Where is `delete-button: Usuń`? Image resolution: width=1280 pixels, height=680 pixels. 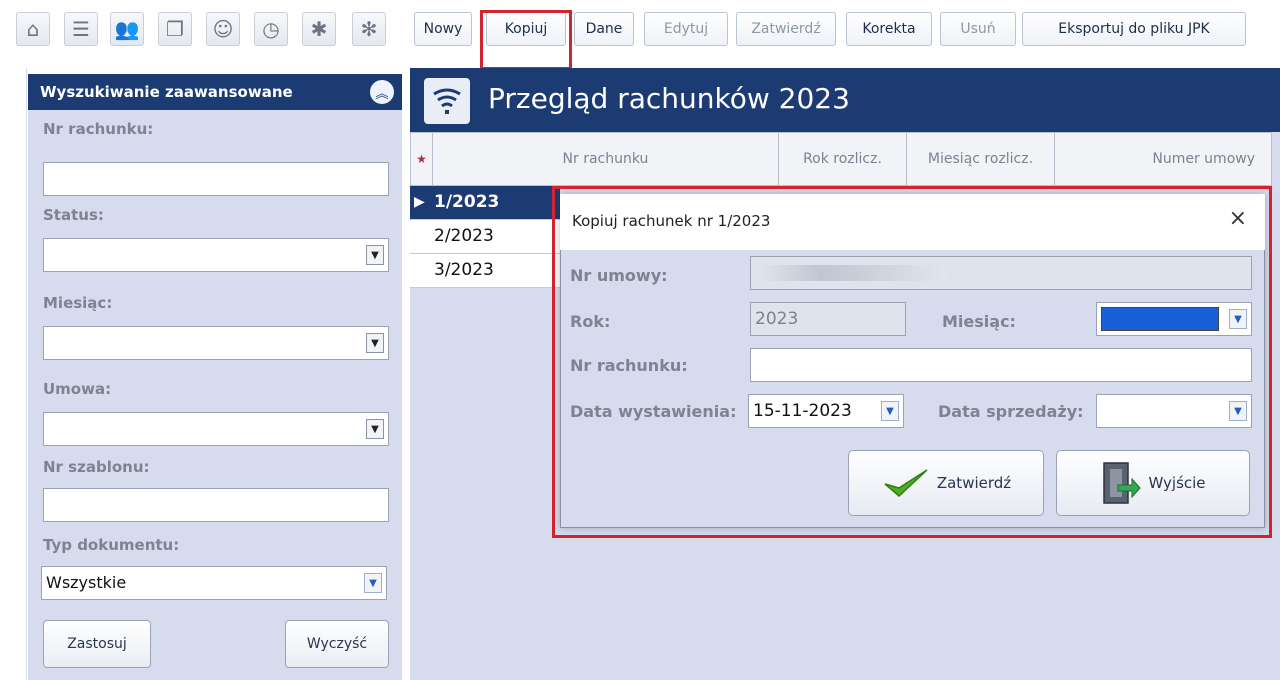 delete-button: Usuń is located at coordinates (978, 29).